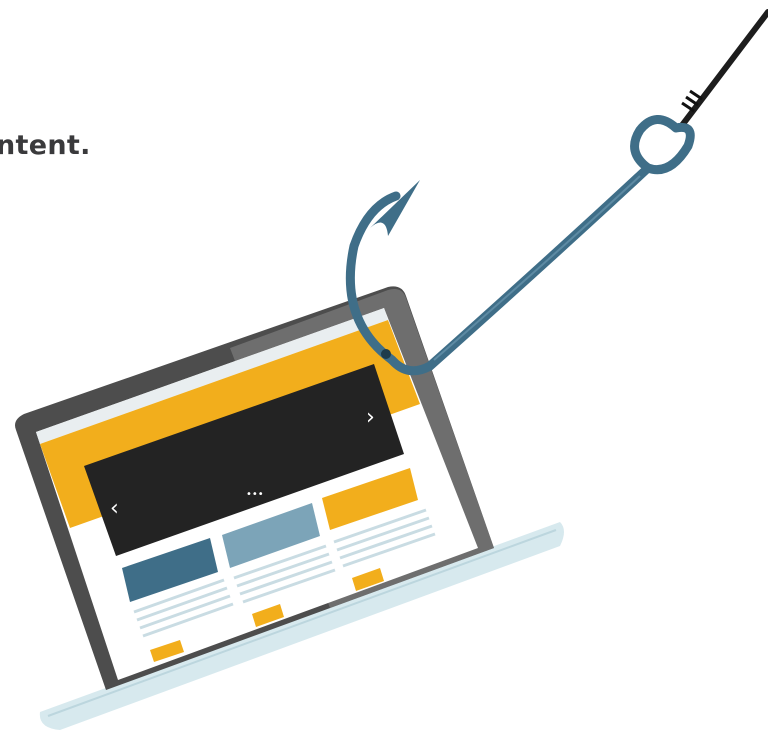  I want to click on slider-next-arrow: ›, so click(370, 417).